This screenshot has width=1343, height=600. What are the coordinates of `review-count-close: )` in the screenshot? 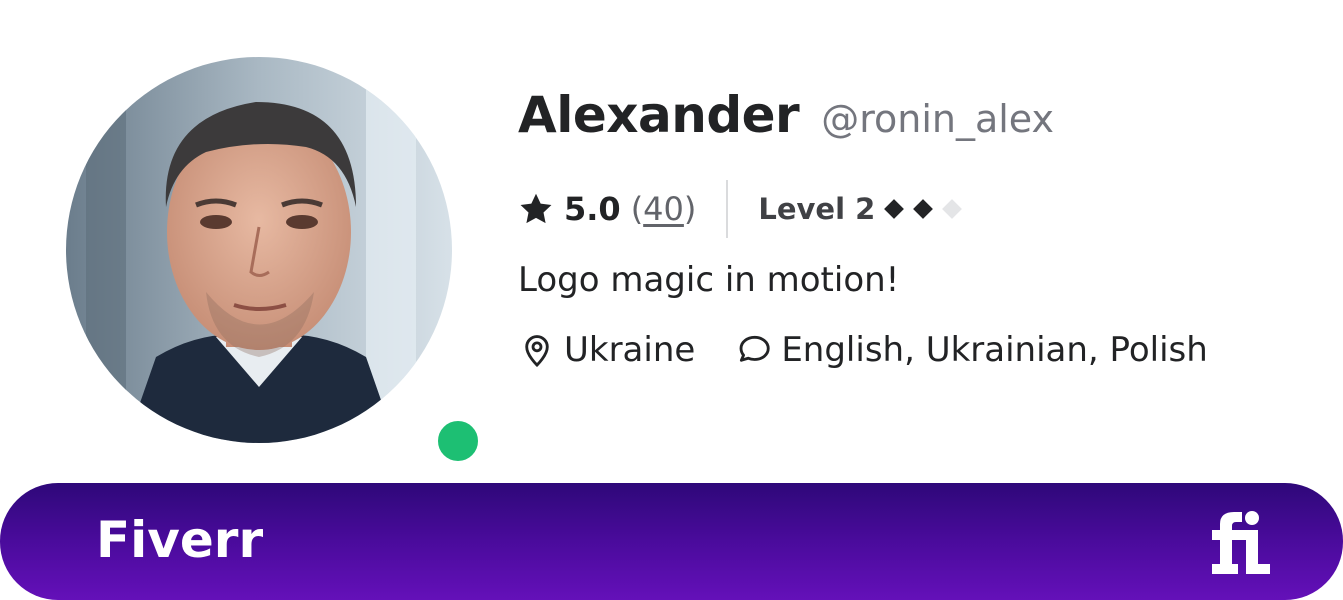 It's located at (690, 209).